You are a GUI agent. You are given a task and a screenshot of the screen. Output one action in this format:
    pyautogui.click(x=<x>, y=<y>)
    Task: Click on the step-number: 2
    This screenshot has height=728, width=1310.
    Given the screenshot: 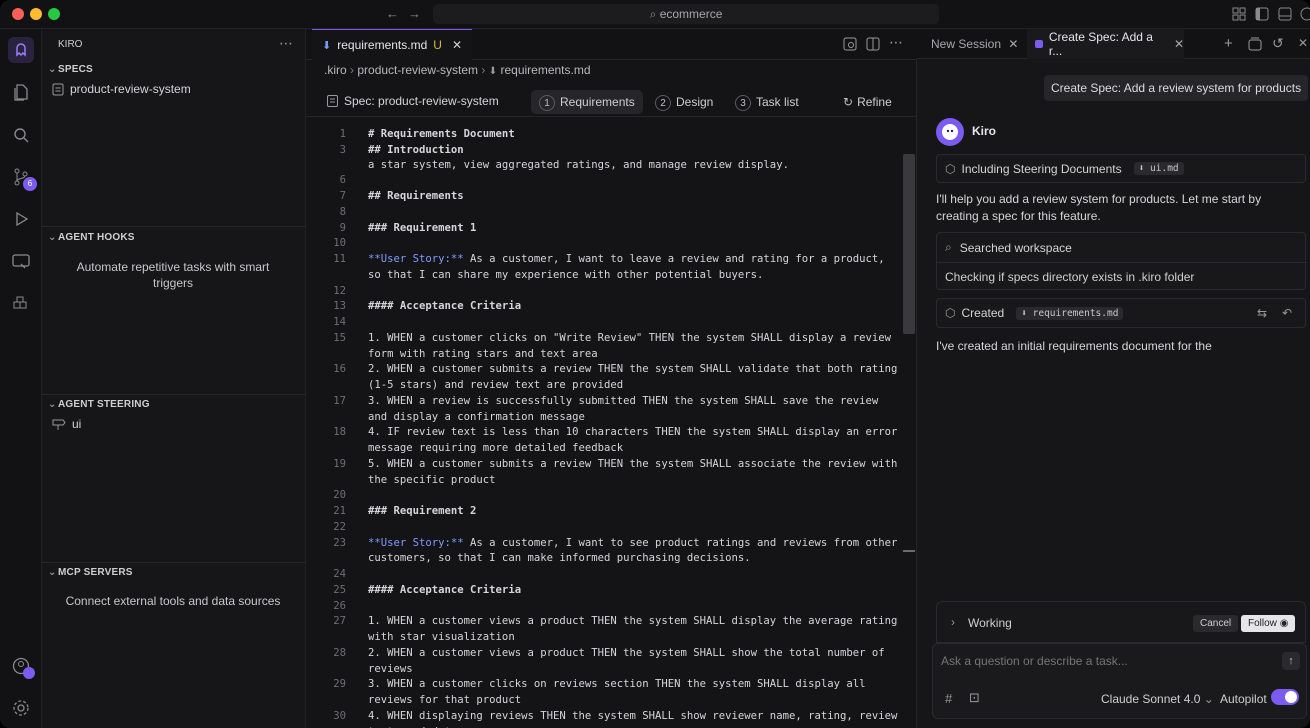 What is the action you would take?
    pyautogui.click(x=663, y=103)
    